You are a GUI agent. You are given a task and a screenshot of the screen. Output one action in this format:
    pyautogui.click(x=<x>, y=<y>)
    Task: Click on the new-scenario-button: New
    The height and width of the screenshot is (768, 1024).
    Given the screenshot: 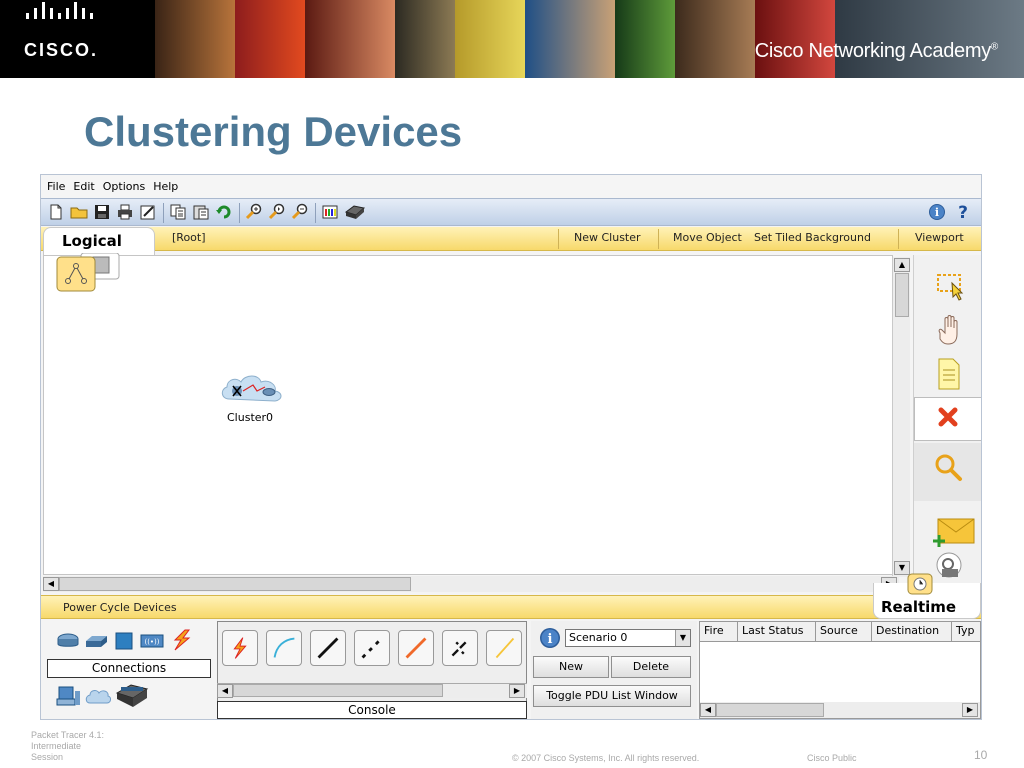 What is the action you would take?
    pyautogui.click(x=571, y=667)
    